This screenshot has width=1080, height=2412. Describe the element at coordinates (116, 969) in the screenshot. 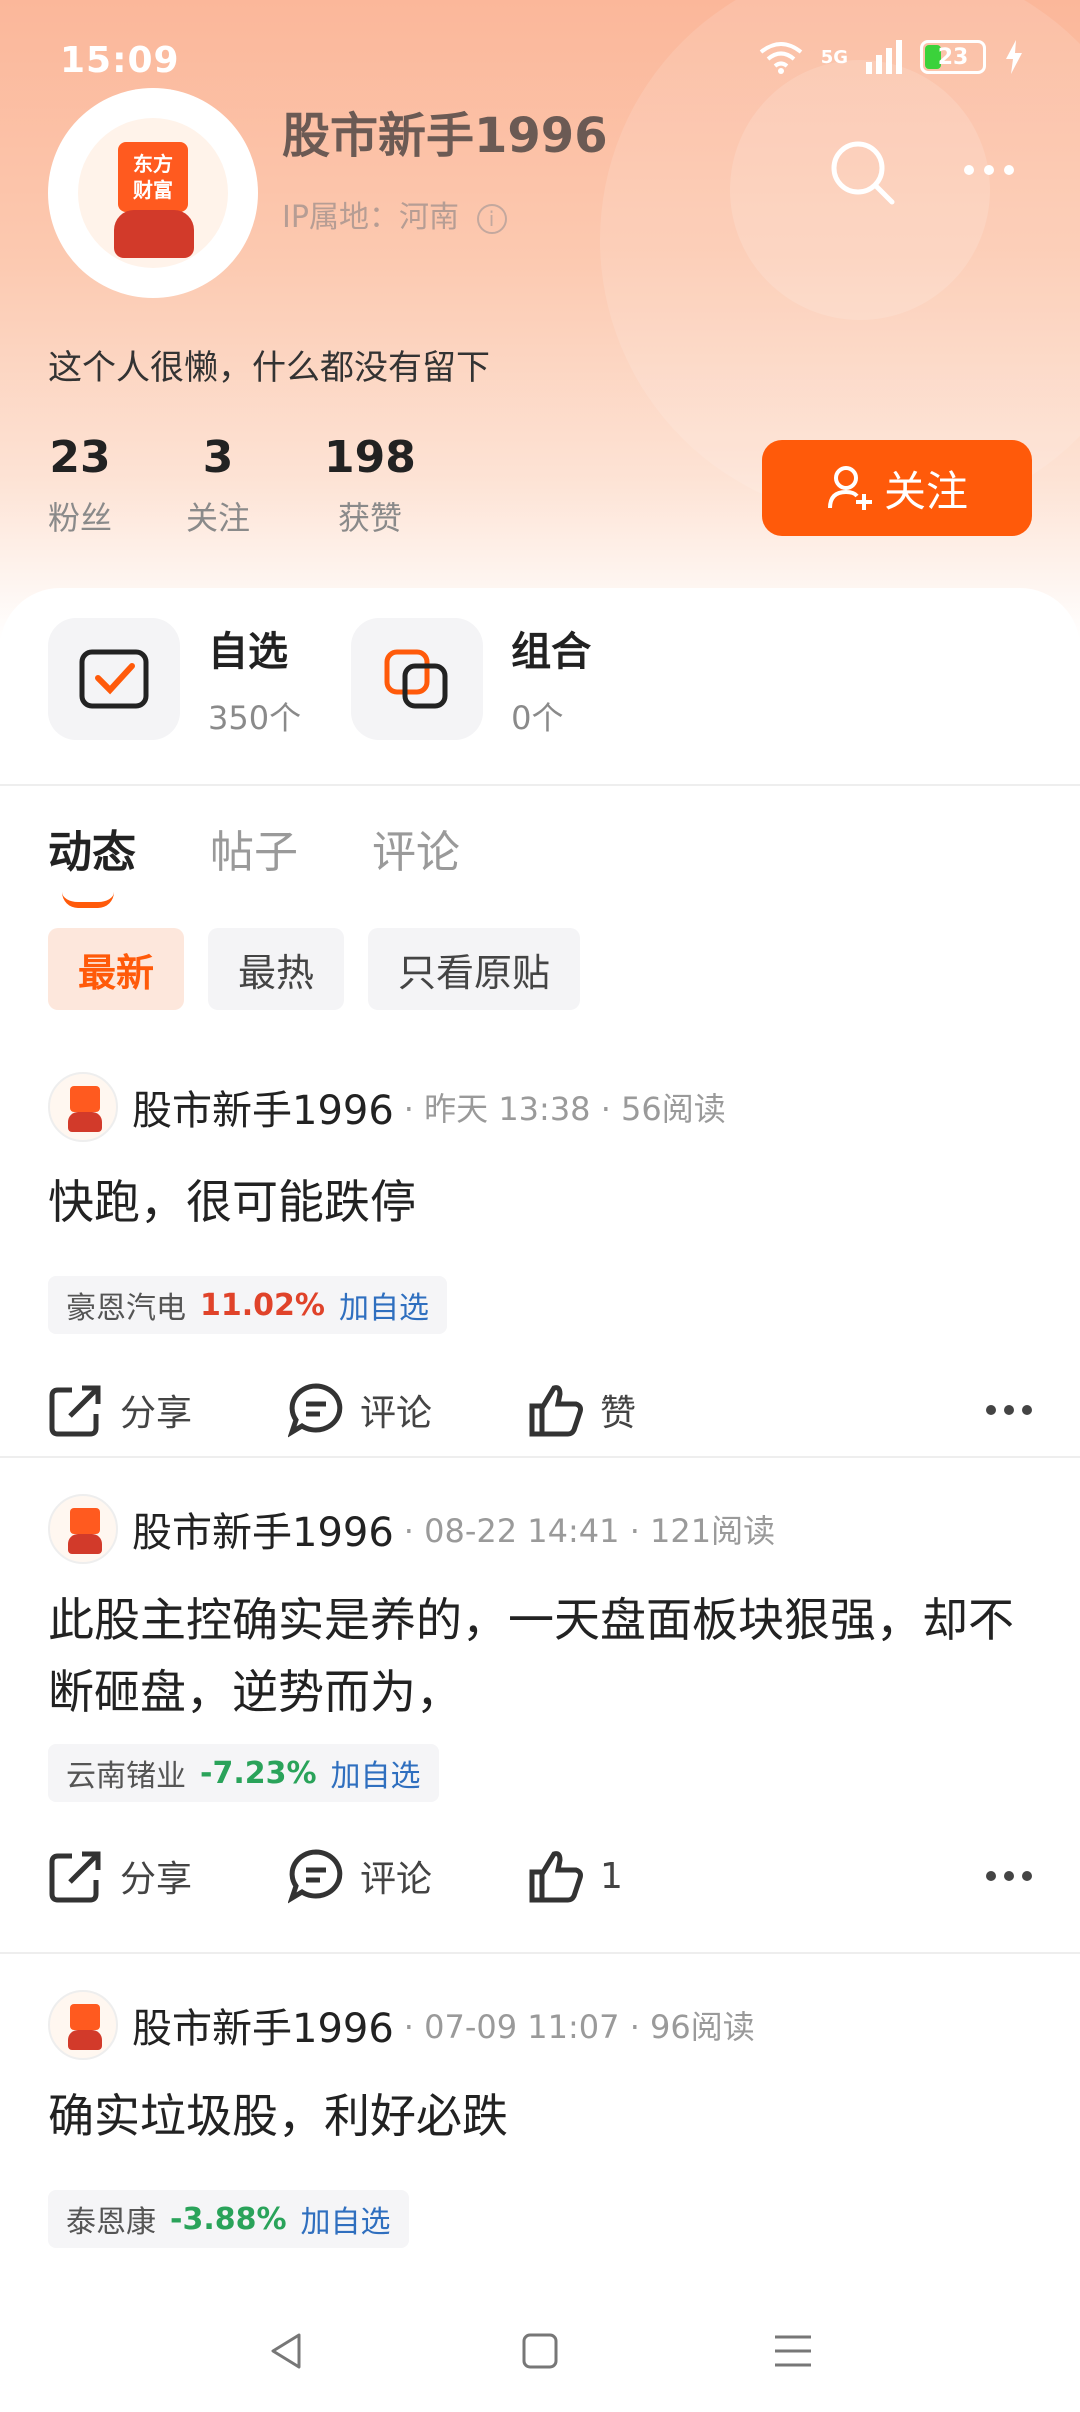

I see `filter-latest: 最新` at that location.